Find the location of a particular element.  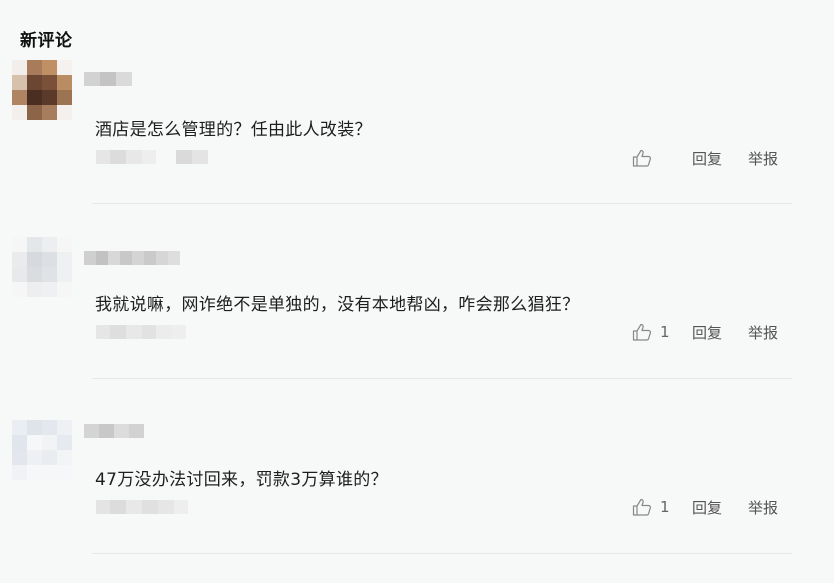

comment-actions: 回复 举报 is located at coordinates (707, 158).